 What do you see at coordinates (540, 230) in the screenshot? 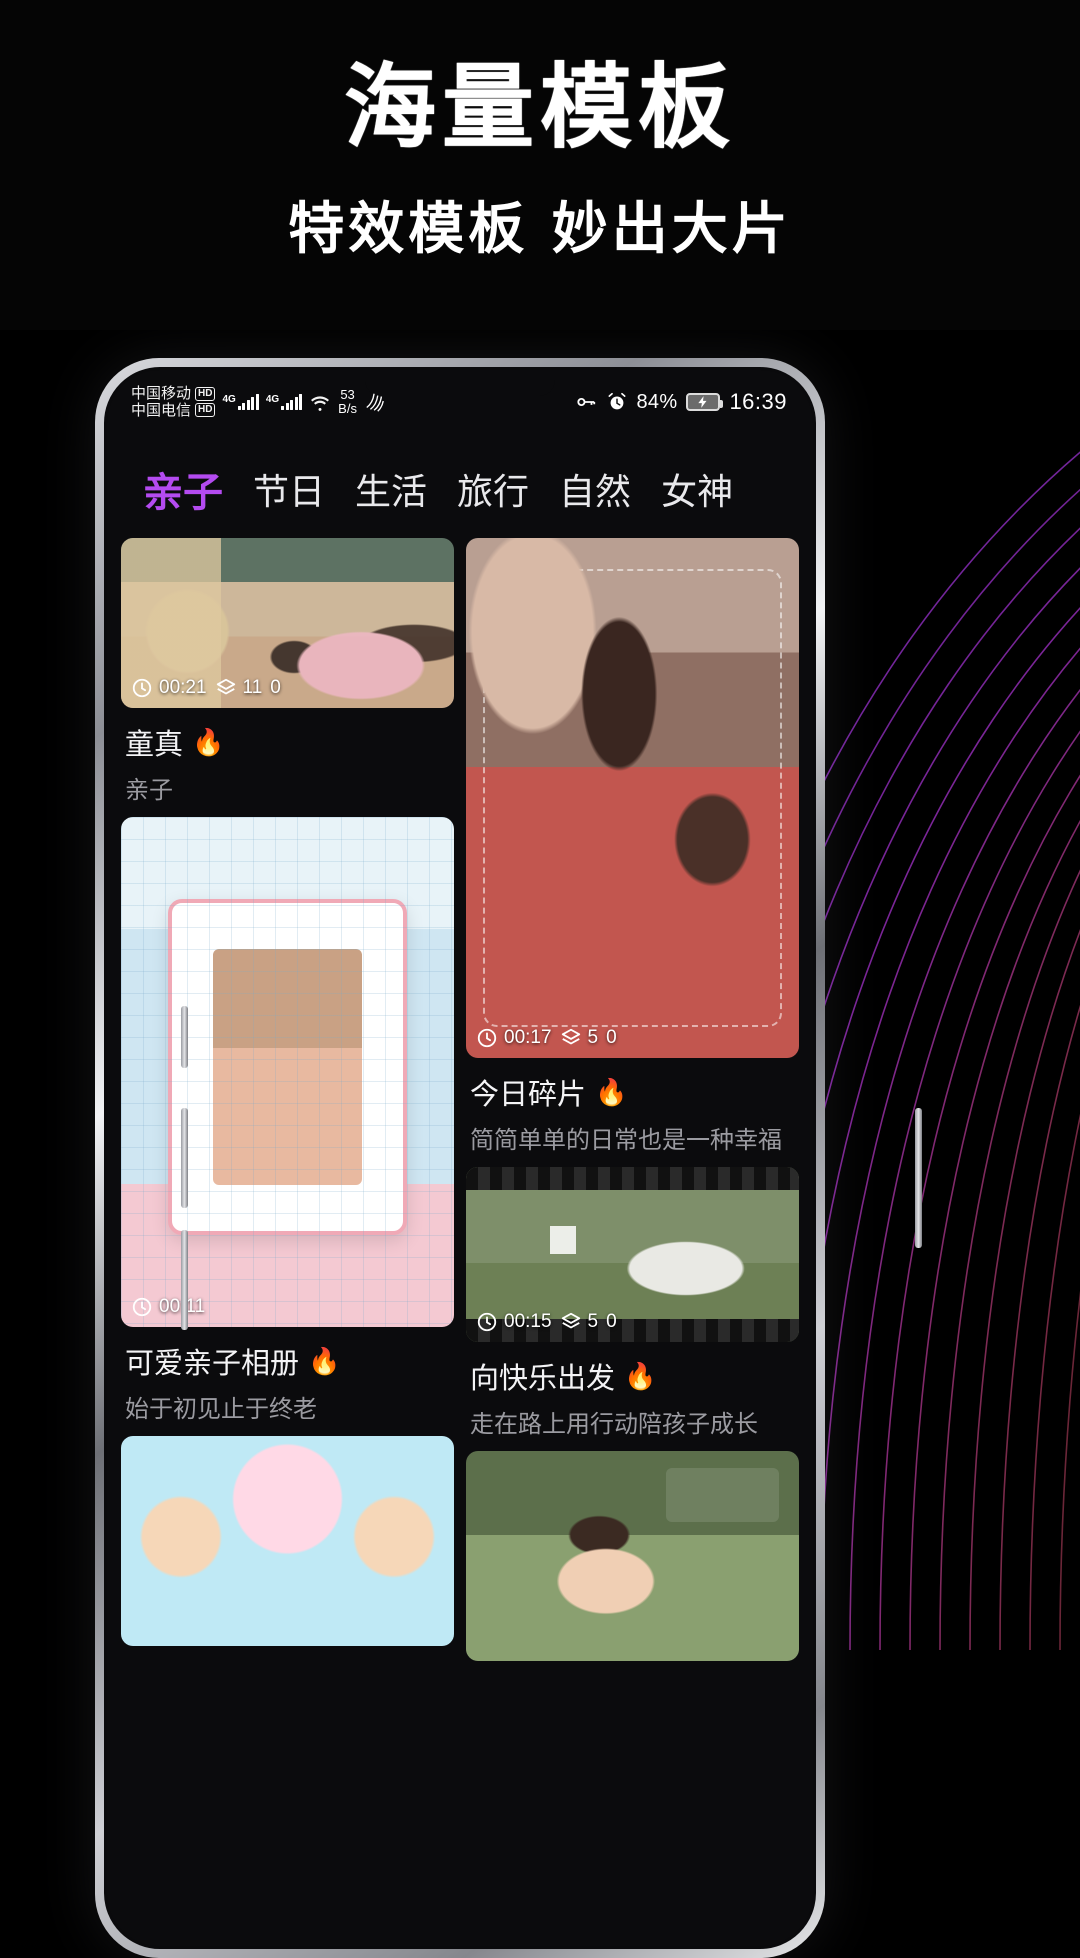
I see `page-subtitle: 特效模板 妙出大片` at bounding box center [540, 230].